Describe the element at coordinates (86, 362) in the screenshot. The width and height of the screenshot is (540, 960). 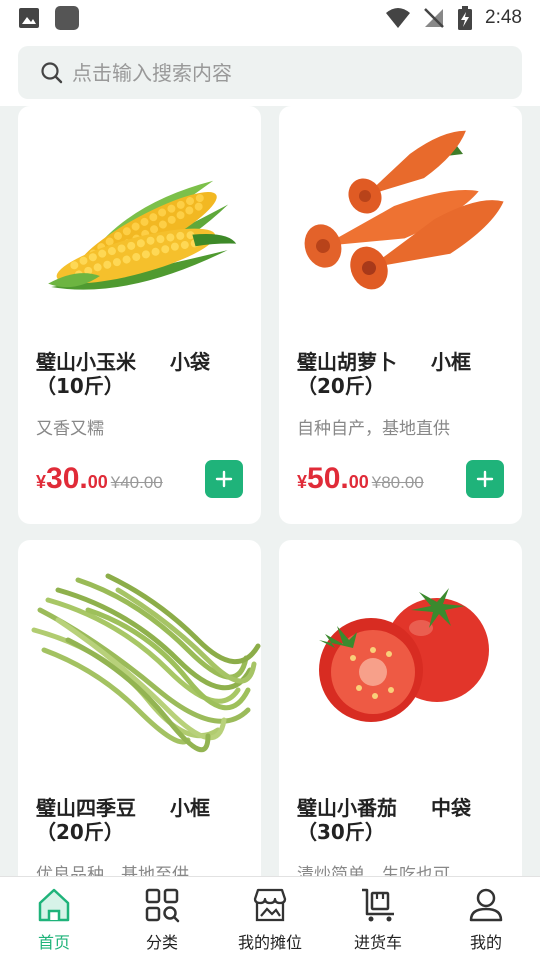
I see `product-title: 璧山小玉米` at that location.